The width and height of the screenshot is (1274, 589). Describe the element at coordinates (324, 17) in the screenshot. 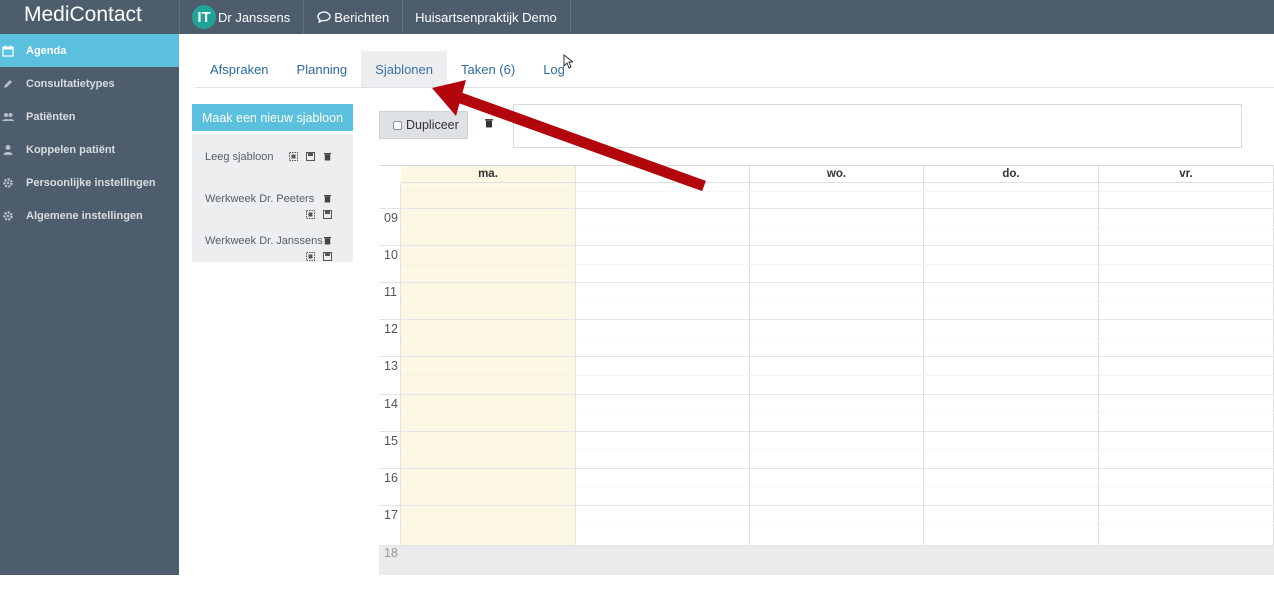

I see `chat-icon` at that location.